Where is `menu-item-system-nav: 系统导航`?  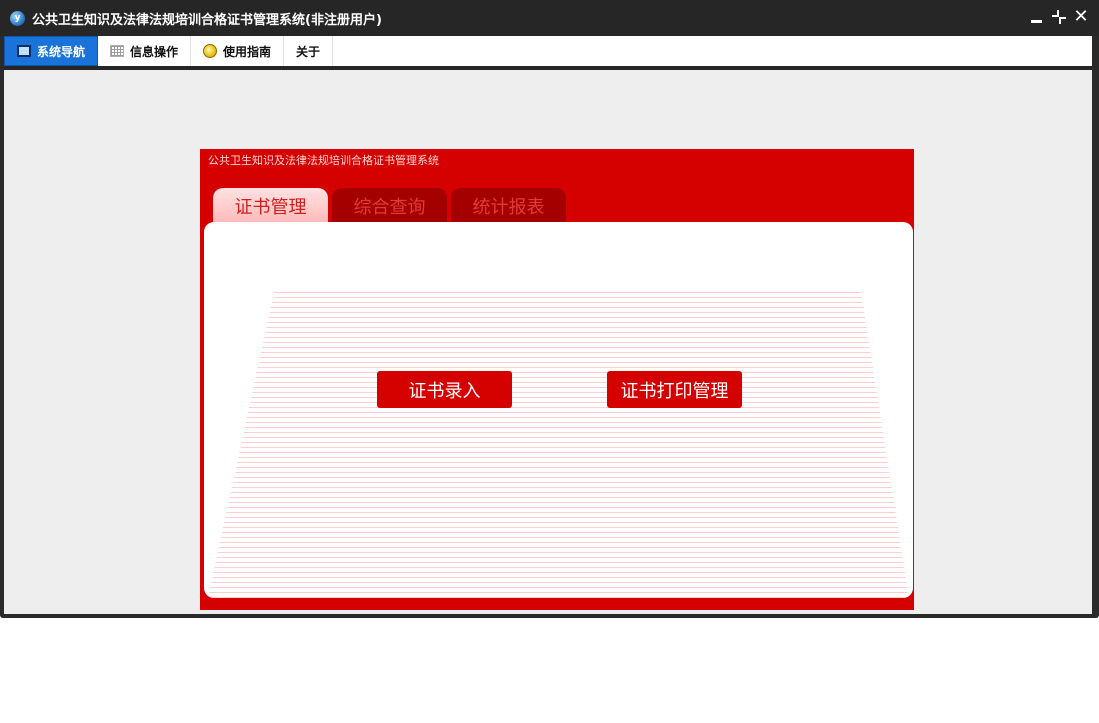 menu-item-system-nav: 系统导航 is located at coordinates (51, 51).